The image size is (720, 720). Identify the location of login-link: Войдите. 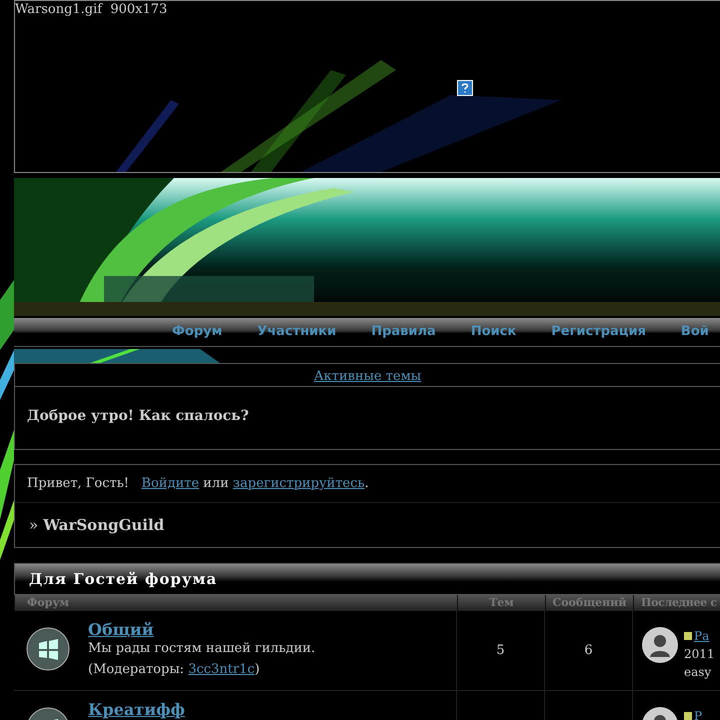
(170, 484).